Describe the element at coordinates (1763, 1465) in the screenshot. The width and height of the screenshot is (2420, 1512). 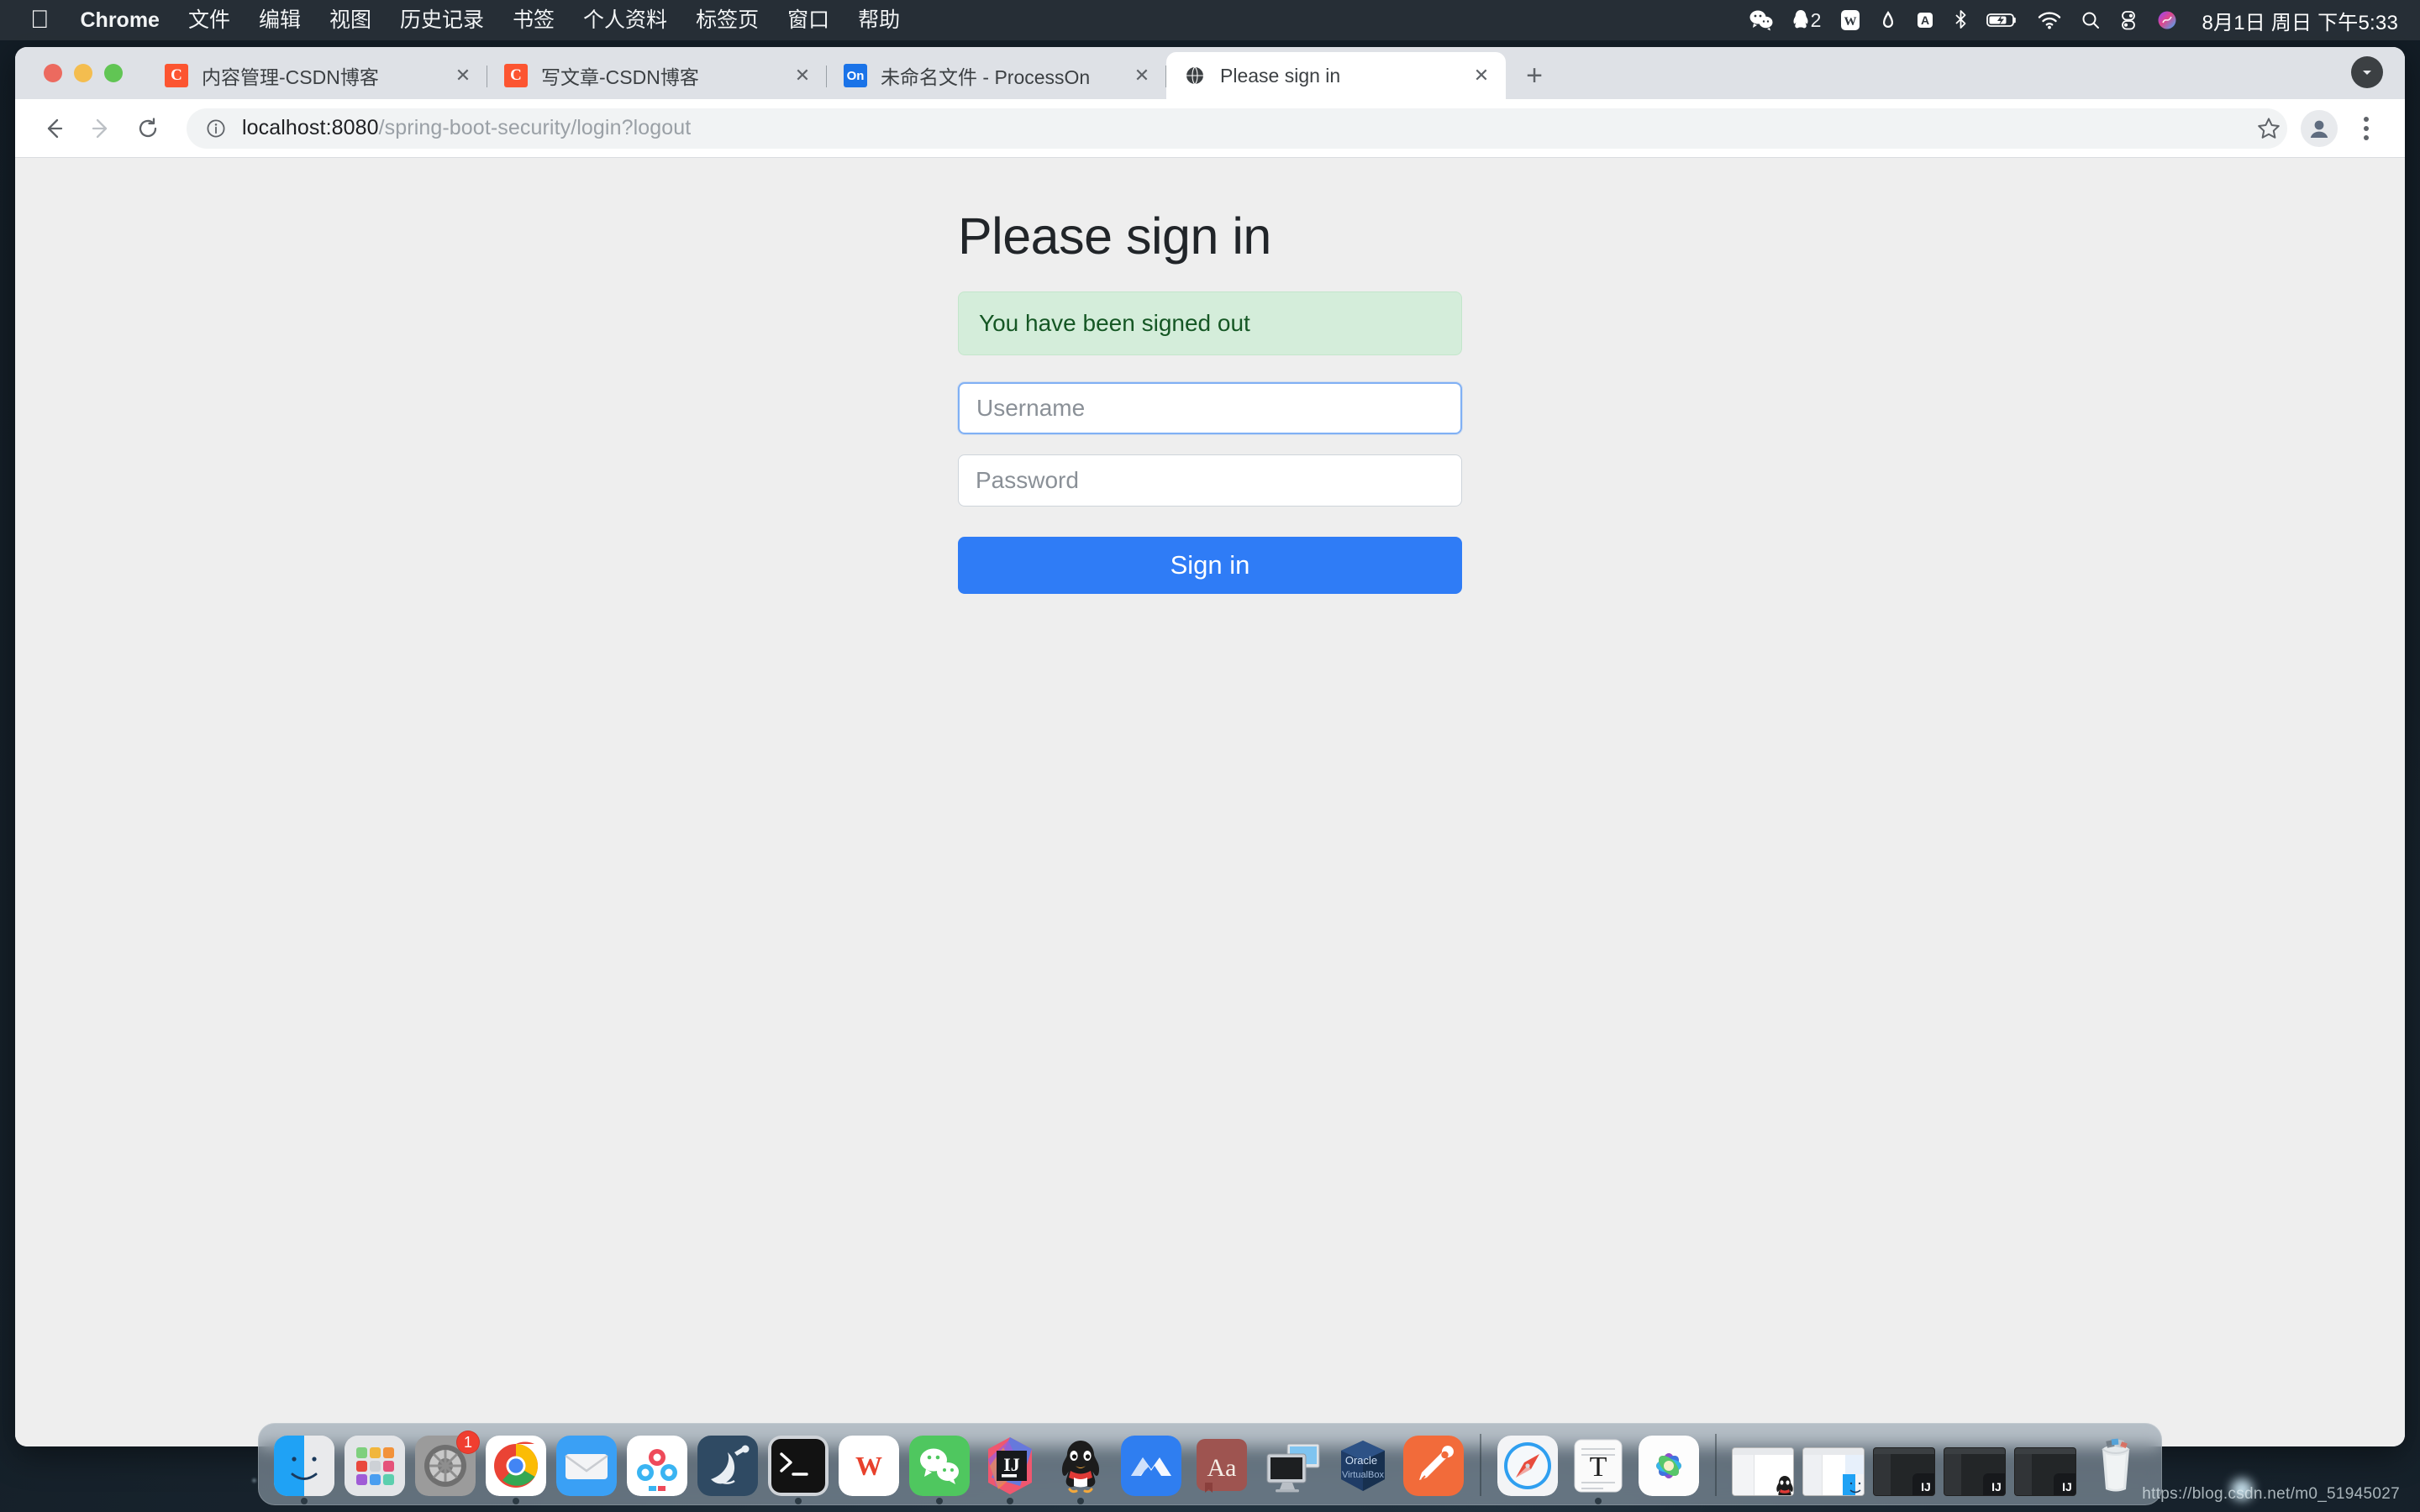
I see `minimized-window-qq` at that location.